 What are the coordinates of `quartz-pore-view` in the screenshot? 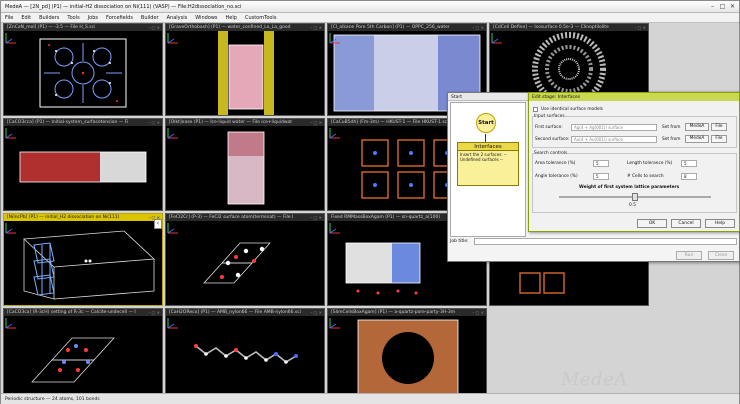 It's located at (408, 358).